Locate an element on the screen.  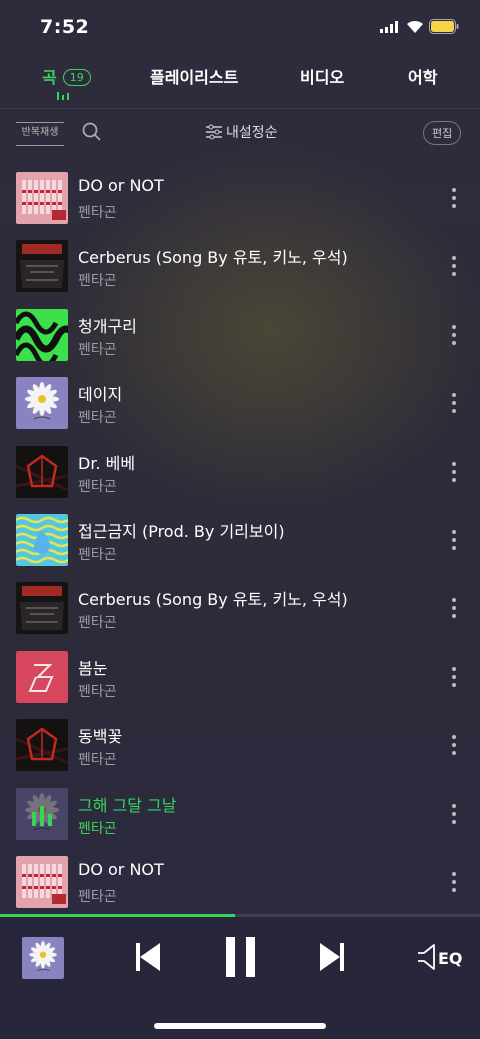
song-row: Dr. 베베펜타곤 is located at coordinates (240, 478).